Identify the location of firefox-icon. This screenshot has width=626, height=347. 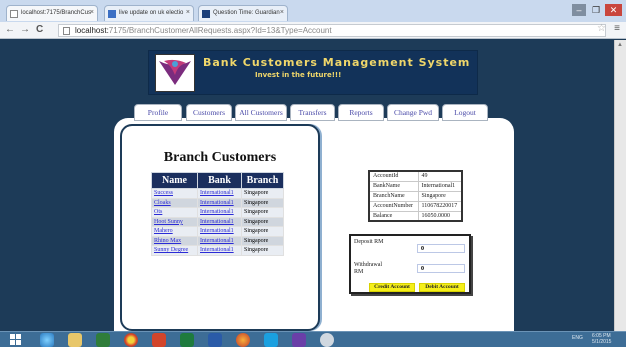
(243, 340).